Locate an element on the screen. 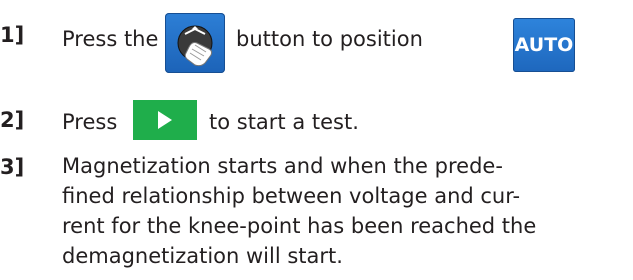 The width and height of the screenshot is (633, 280). auto-position-button: AUTO is located at coordinates (544, 45).